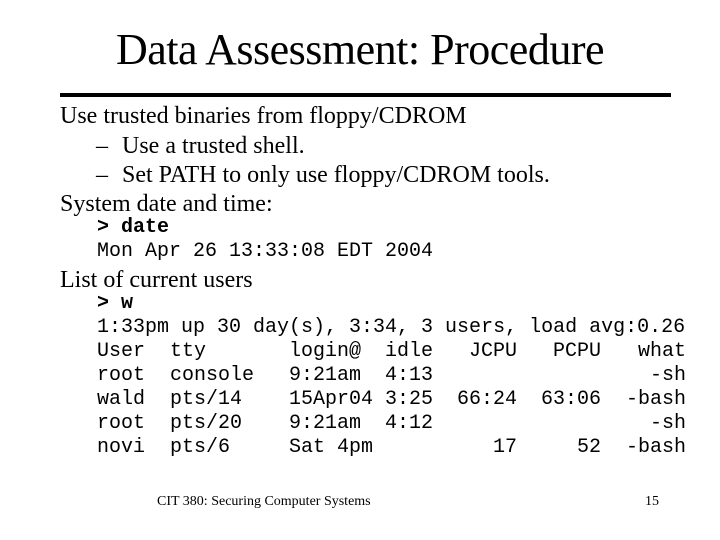 Image resolution: width=720 pixels, height=540 pixels. Describe the element at coordinates (408, 423) in the screenshot. I see `cell-idle: 4:12` at that location.